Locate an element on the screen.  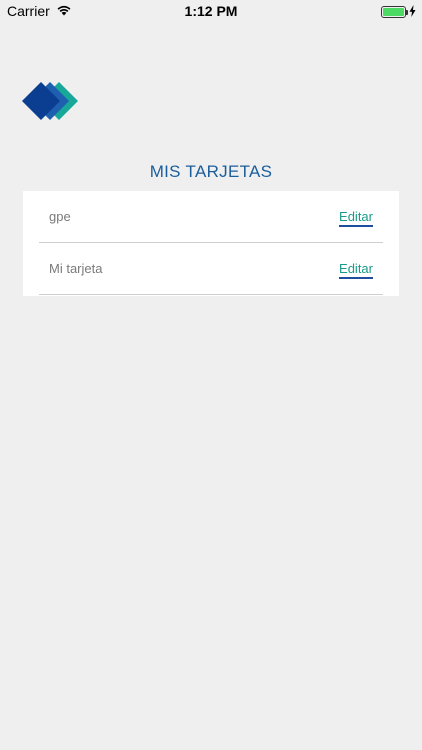
status-right is located at coordinates (398, 12).